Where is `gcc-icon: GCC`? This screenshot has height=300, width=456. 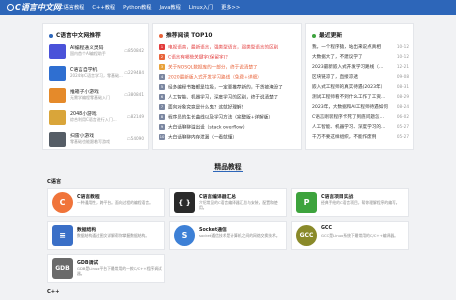
gcc-icon: GCC is located at coordinates (306, 235).